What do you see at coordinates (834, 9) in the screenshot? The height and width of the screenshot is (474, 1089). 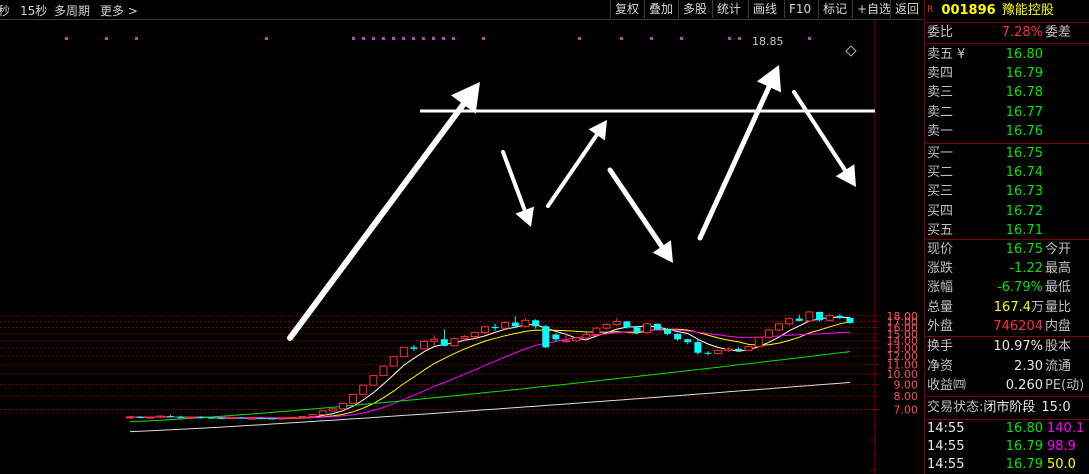 I see `mark-button: 标记` at bounding box center [834, 9].